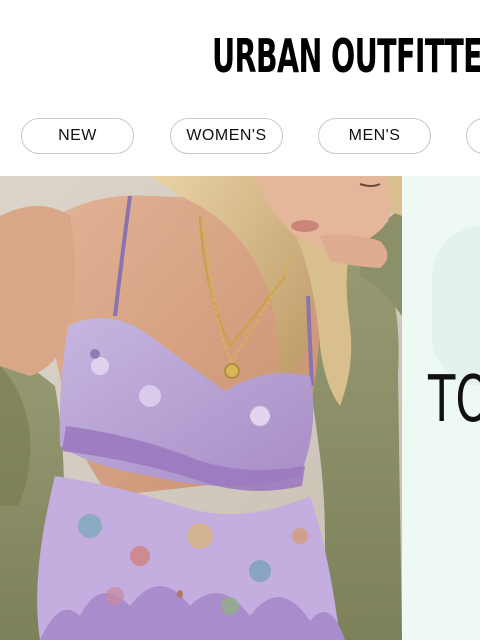 Image resolution: width=480 pixels, height=640 pixels. Describe the element at coordinates (454, 400) in the screenshot. I see `promo-headline: TO` at that location.